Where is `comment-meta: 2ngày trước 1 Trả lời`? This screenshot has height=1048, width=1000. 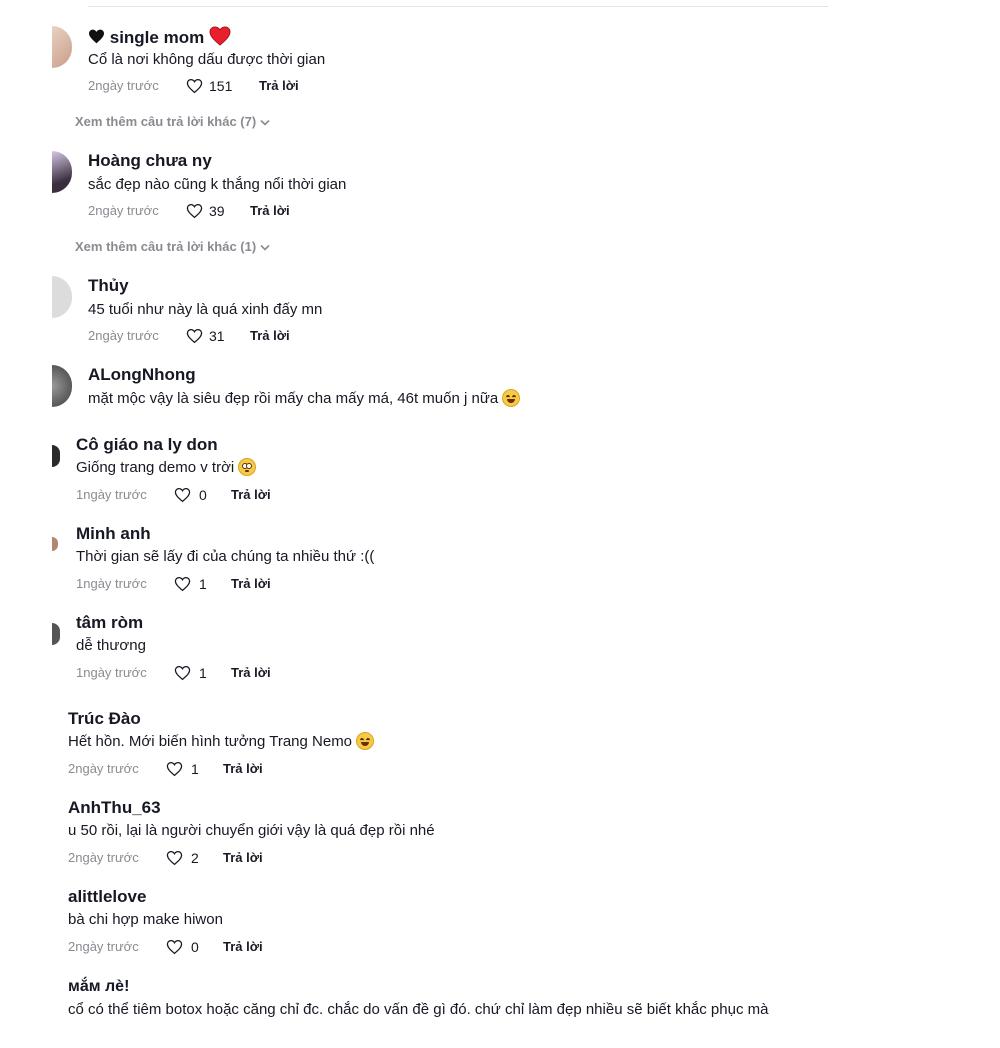
comment-meta: 2ngày trước 1 Trả lời is located at coordinates (198, 769).